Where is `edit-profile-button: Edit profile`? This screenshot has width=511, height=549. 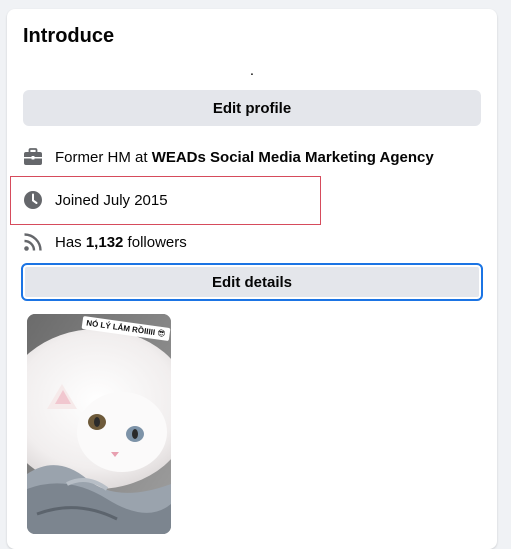
edit-profile-button: Edit profile is located at coordinates (252, 108).